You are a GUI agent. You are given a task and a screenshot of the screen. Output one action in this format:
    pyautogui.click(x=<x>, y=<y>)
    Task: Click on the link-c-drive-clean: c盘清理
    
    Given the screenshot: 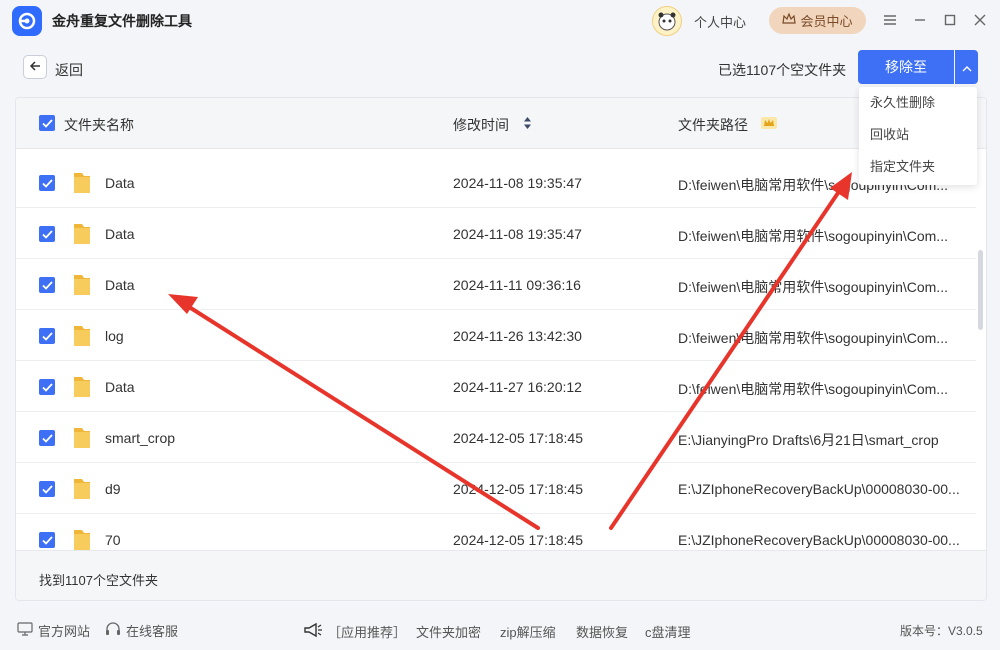 What is the action you would take?
    pyautogui.click(x=668, y=631)
    